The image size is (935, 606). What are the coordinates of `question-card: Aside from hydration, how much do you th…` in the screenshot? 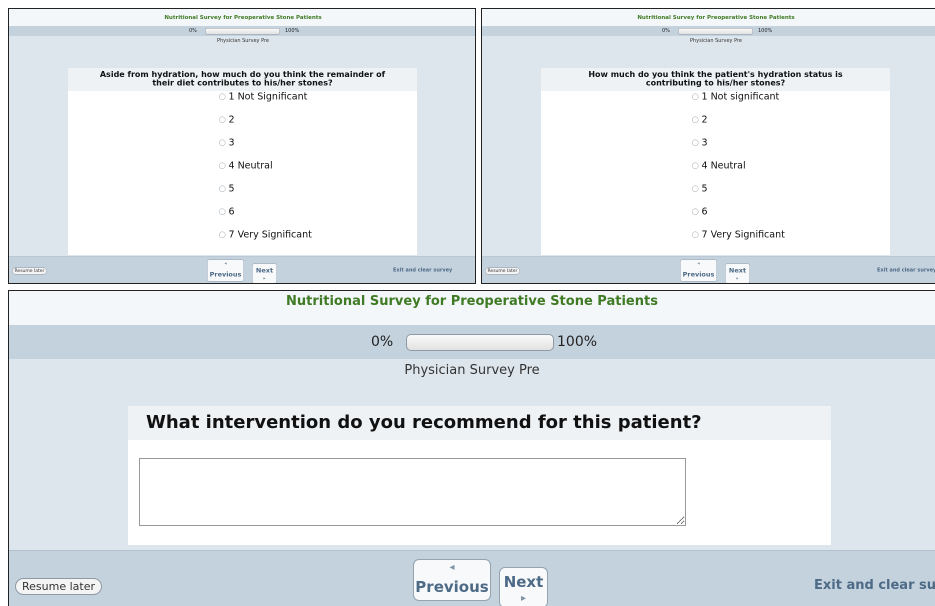 It's located at (242, 161).